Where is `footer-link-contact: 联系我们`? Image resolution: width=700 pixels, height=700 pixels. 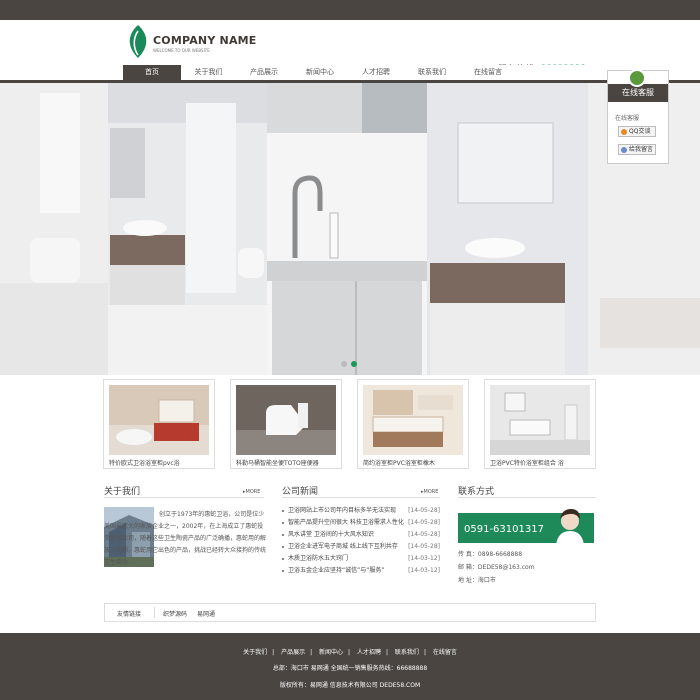 footer-link-contact: 联系我们 is located at coordinates (407, 652).